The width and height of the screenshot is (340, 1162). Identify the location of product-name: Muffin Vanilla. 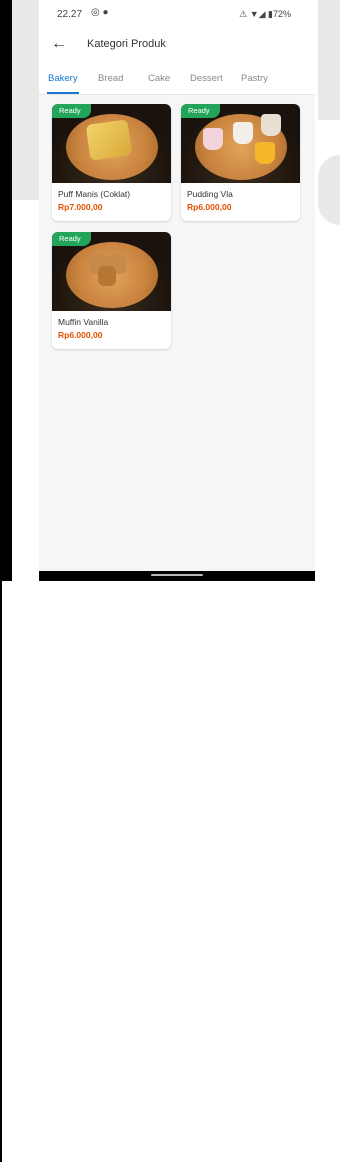
(83, 322).